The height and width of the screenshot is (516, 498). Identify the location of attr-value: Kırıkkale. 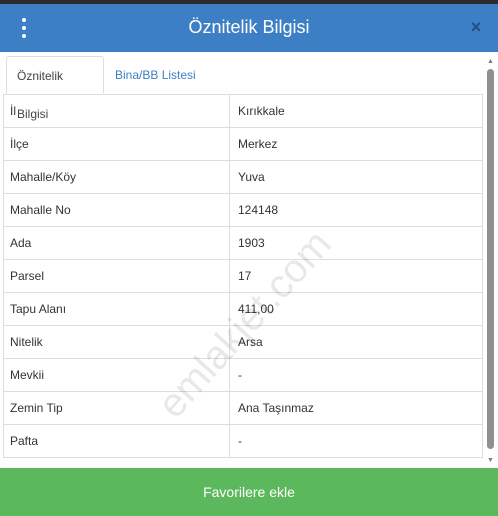
(356, 111).